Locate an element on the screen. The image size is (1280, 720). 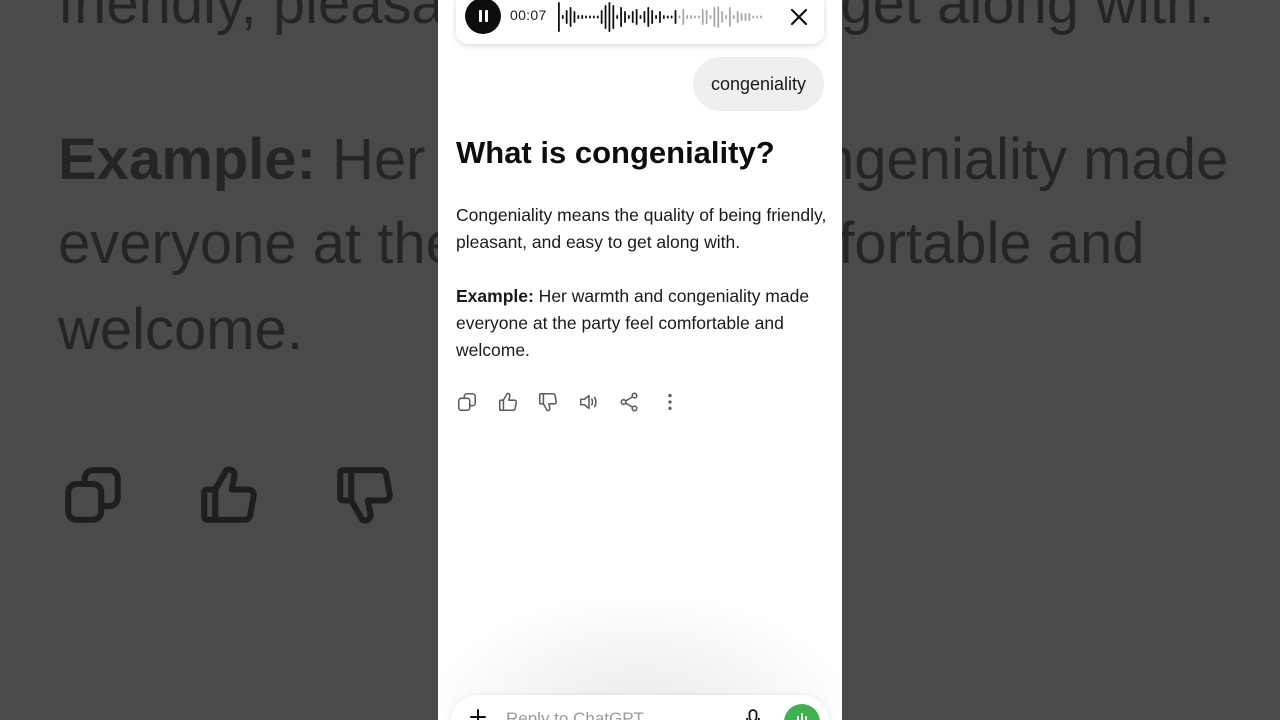
more-options-button is located at coordinates (670, 402).